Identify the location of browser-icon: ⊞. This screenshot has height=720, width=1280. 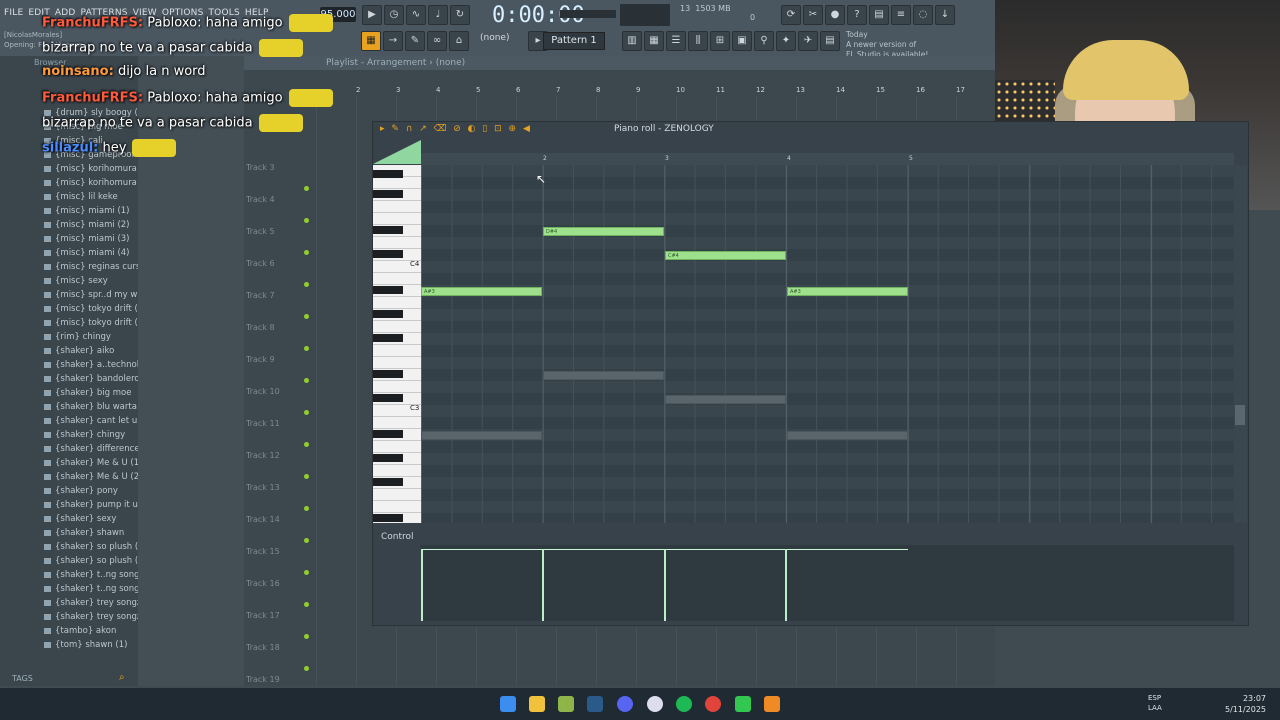
(720, 41).